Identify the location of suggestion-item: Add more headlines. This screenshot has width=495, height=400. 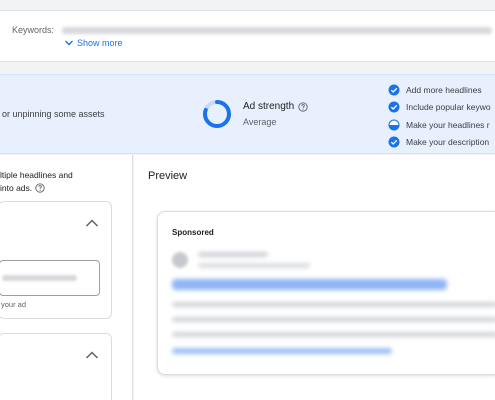
(439, 90).